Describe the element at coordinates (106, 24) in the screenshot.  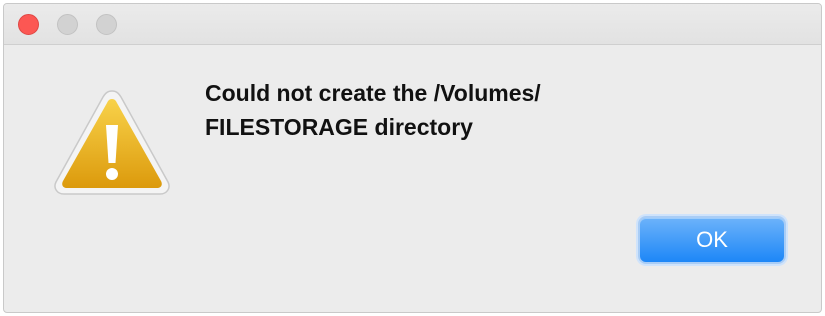
I see `zoom-window-button` at that location.